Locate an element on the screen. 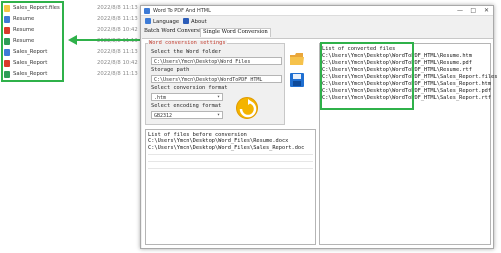 This screenshot has width=501, height=253. storage-path-label: Storage path is located at coordinates (170, 70).